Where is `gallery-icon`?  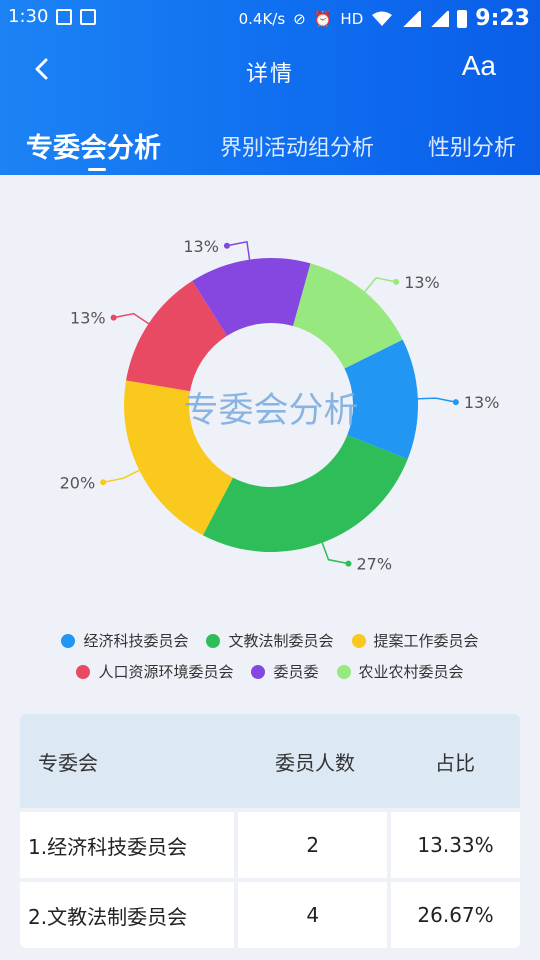 gallery-icon is located at coordinates (64, 16).